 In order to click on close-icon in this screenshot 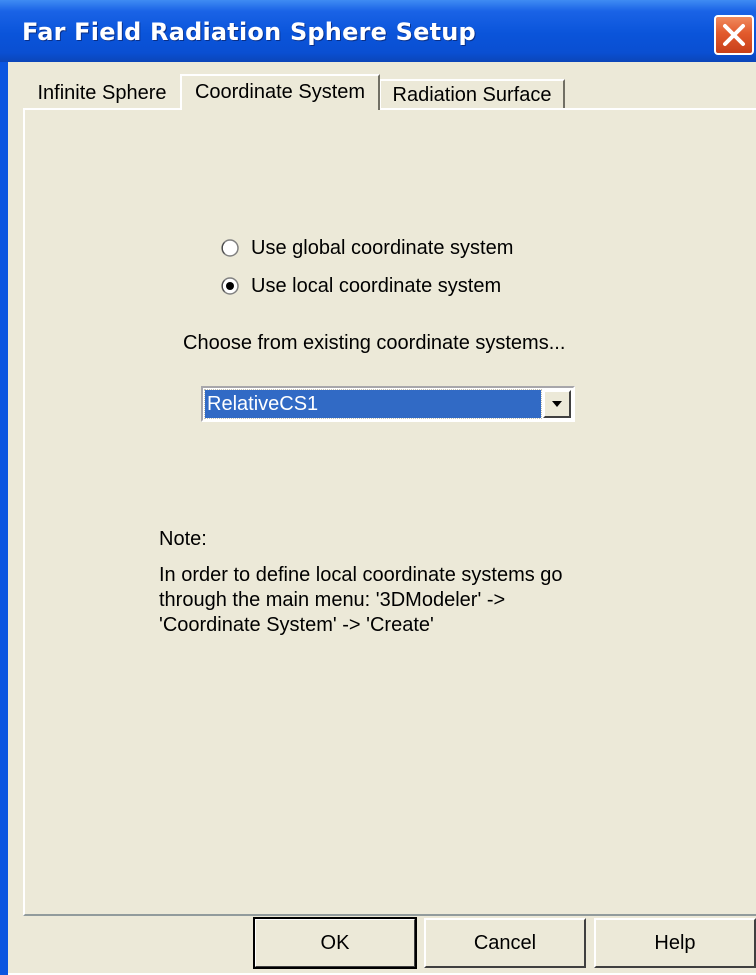, I will do `click(734, 35)`.